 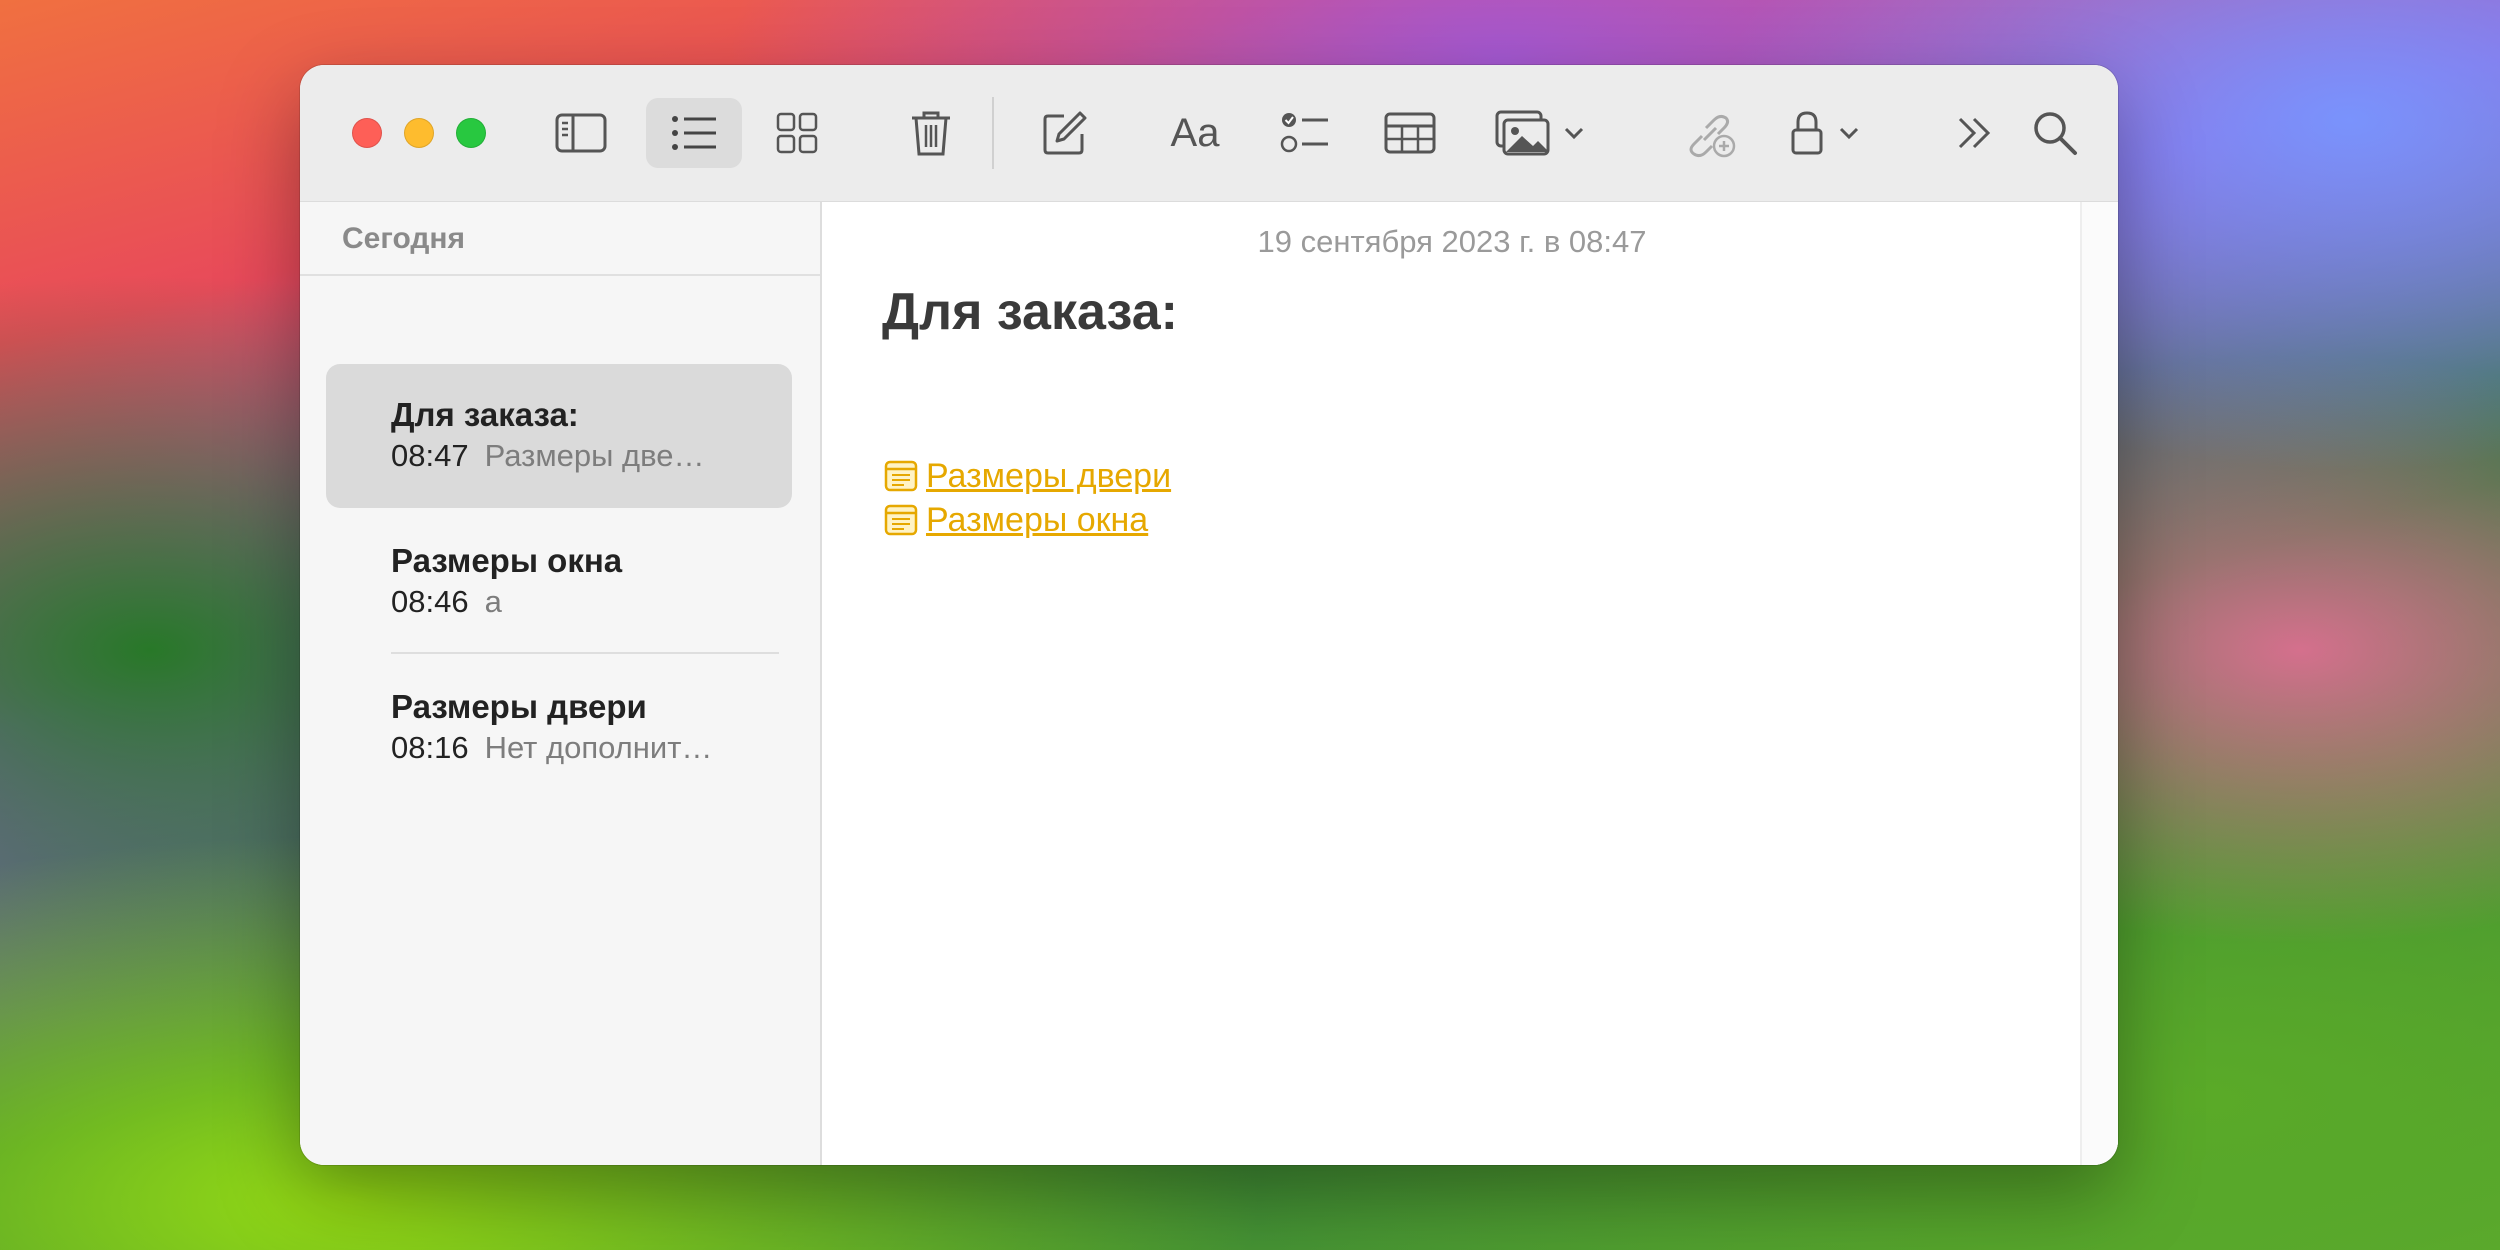 I want to click on gallery-view-button, so click(x=797, y=133).